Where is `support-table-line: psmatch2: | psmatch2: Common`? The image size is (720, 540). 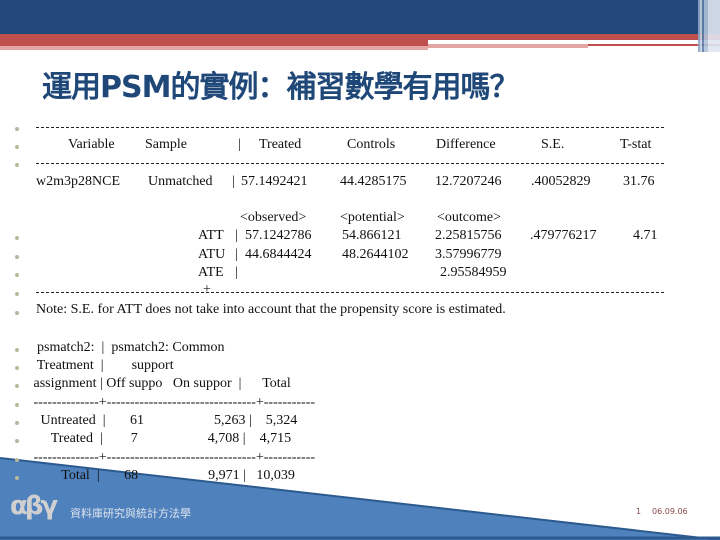 support-table-line: psmatch2: | psmatch2: Common is located at coordinates (127, 347).